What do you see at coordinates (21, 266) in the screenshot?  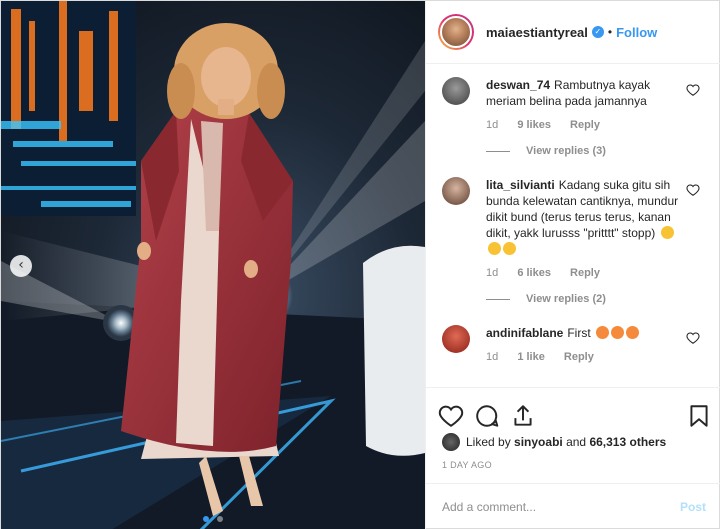 I see `carousel-prev-button: ‹` at bounding box center [21, 266].